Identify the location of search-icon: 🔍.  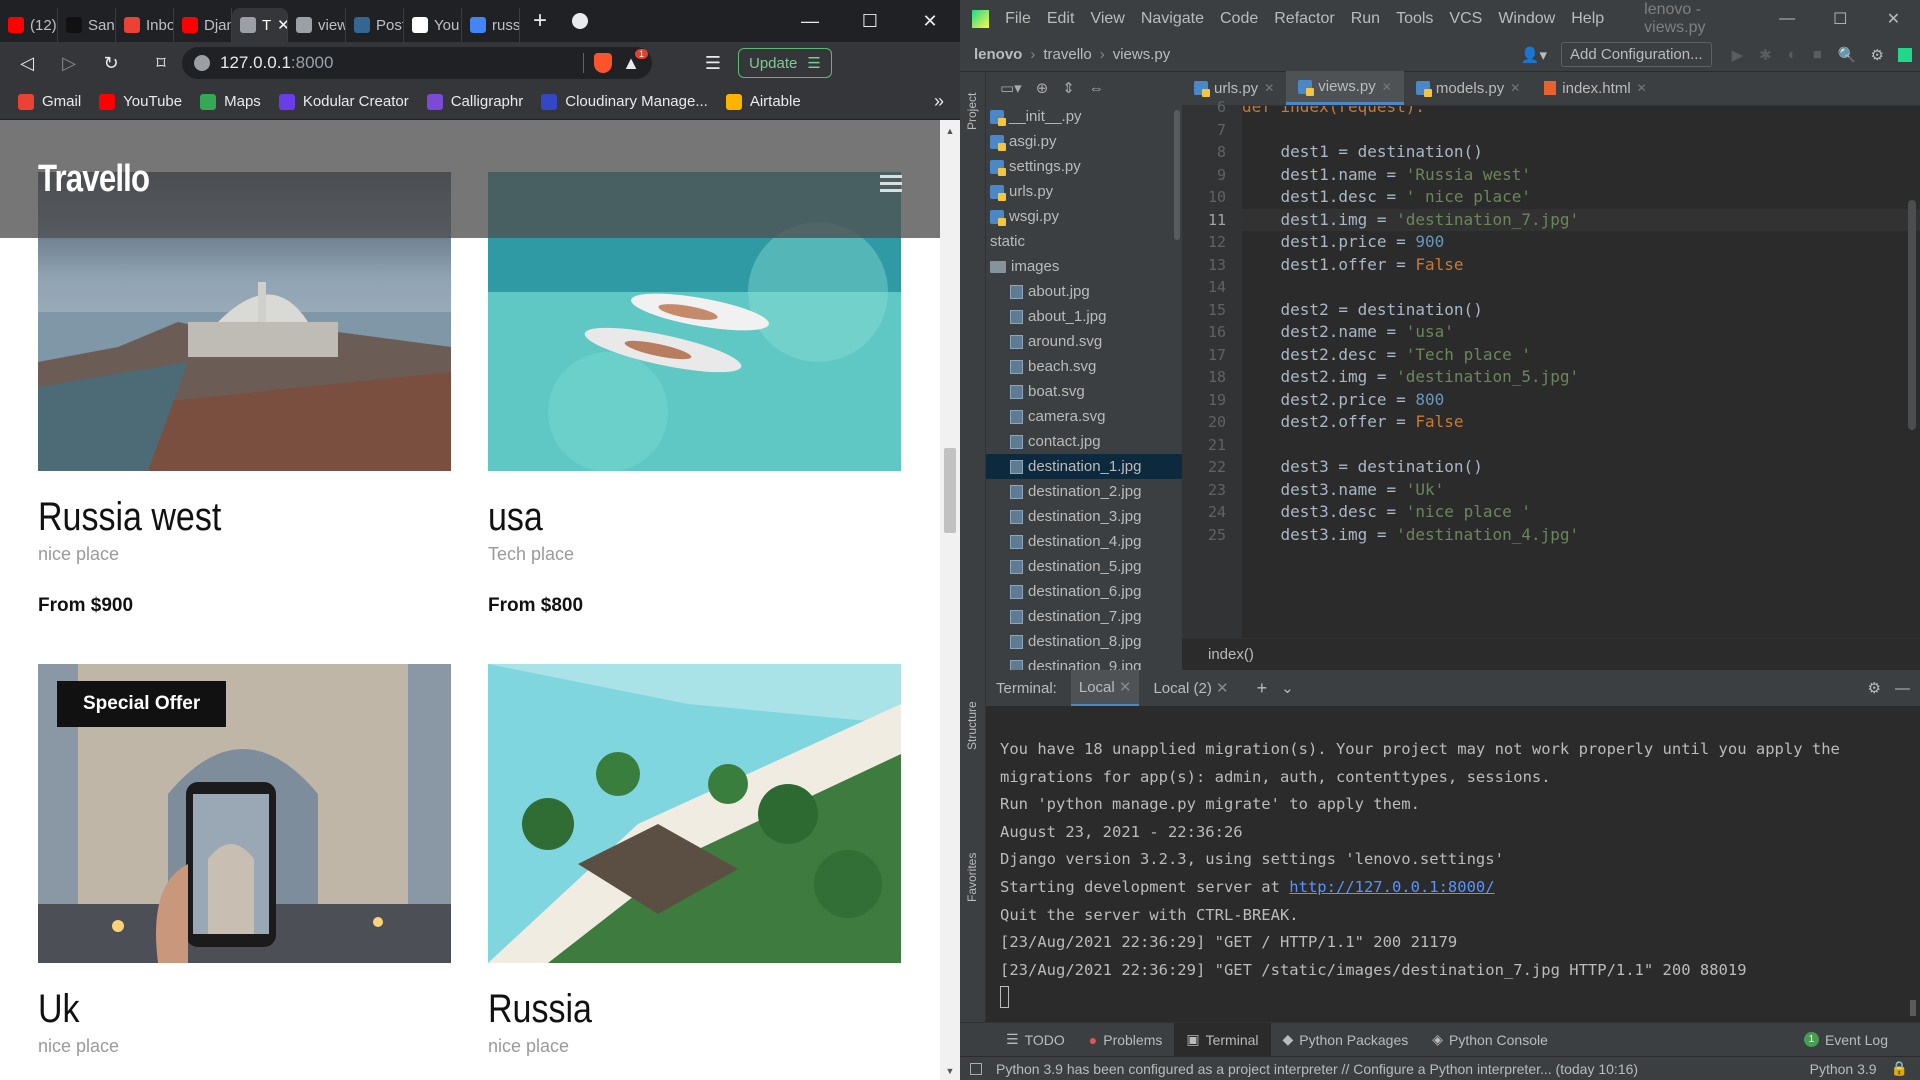
(1847, 55).